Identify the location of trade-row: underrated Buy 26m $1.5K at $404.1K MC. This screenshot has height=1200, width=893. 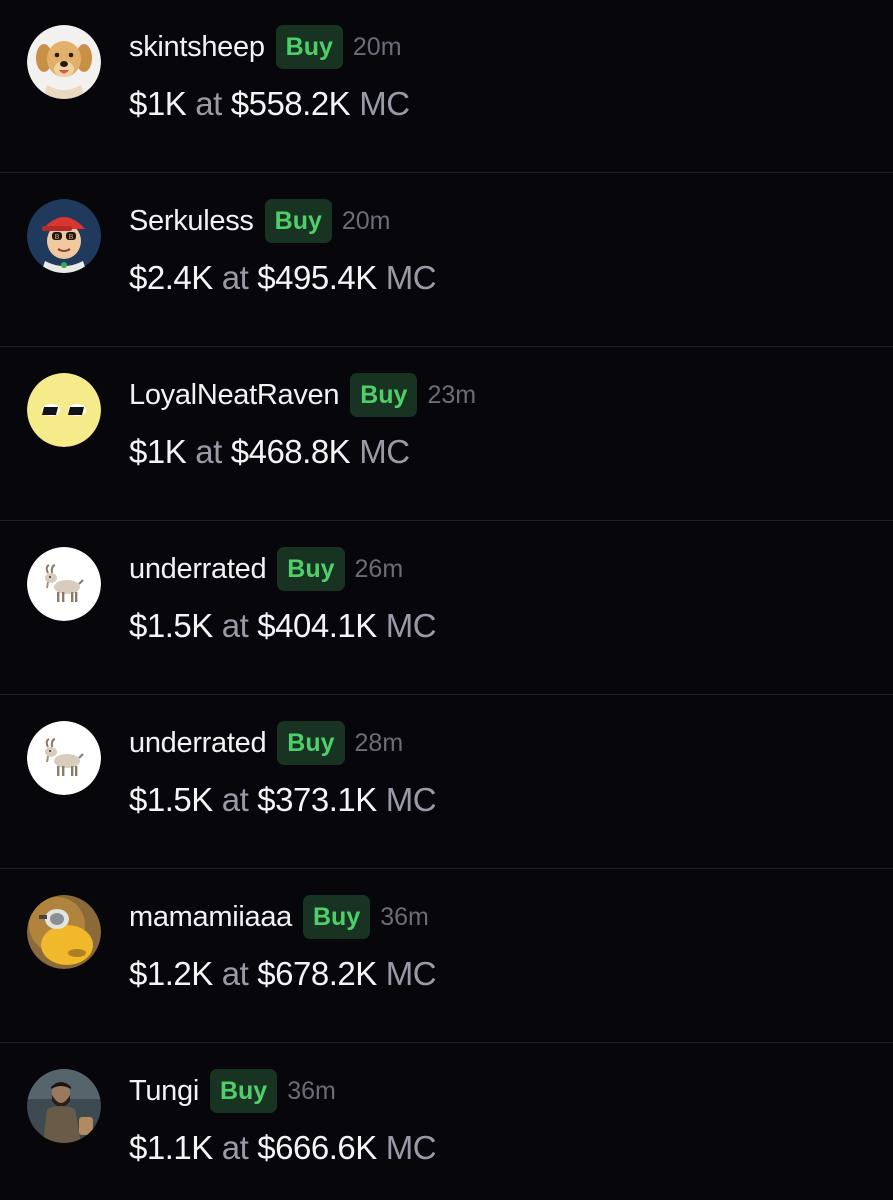
(446, 608).